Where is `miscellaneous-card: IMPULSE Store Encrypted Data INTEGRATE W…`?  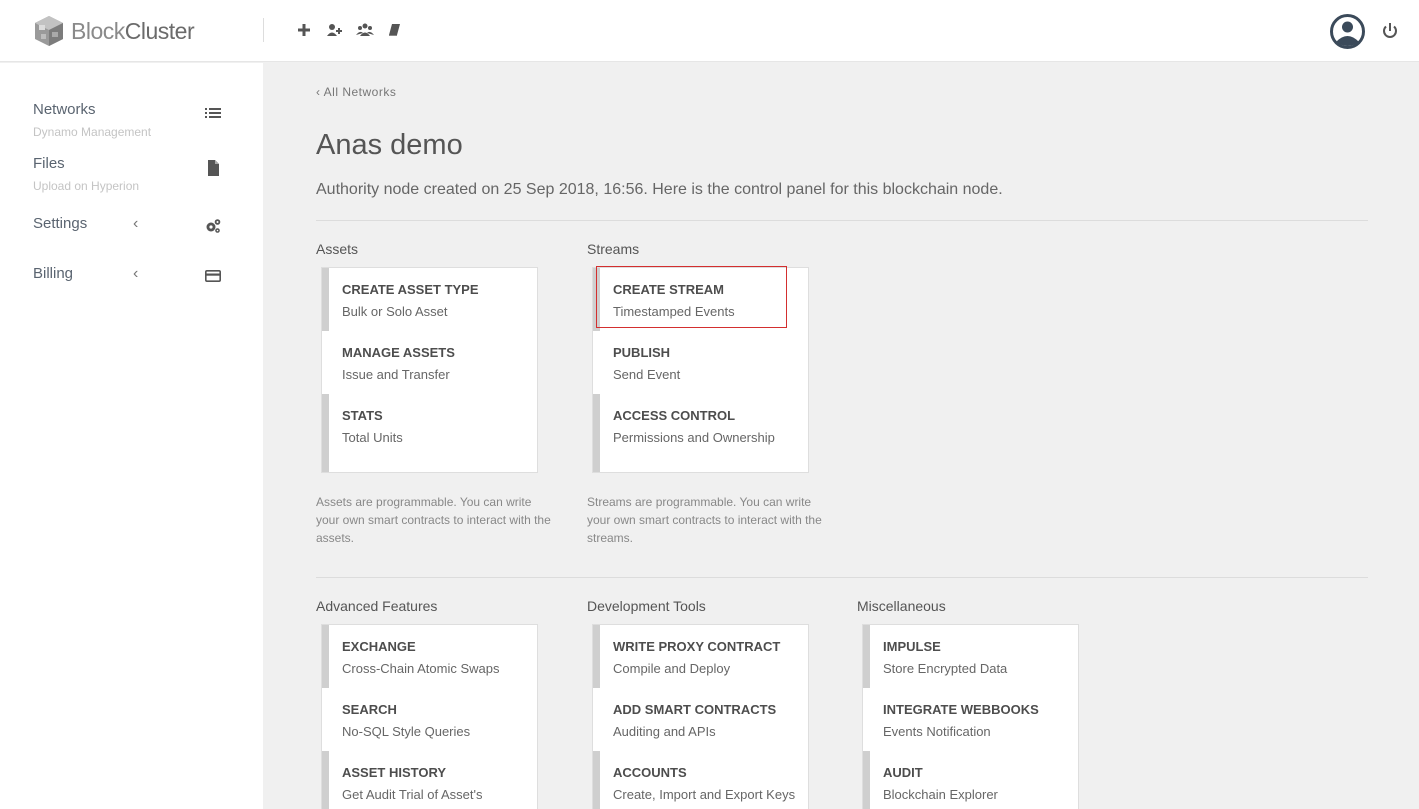 miscellaneous-card: IMPULSE Store Encrypted Data INTEGRATE W… is located at coordinates (970, 716).